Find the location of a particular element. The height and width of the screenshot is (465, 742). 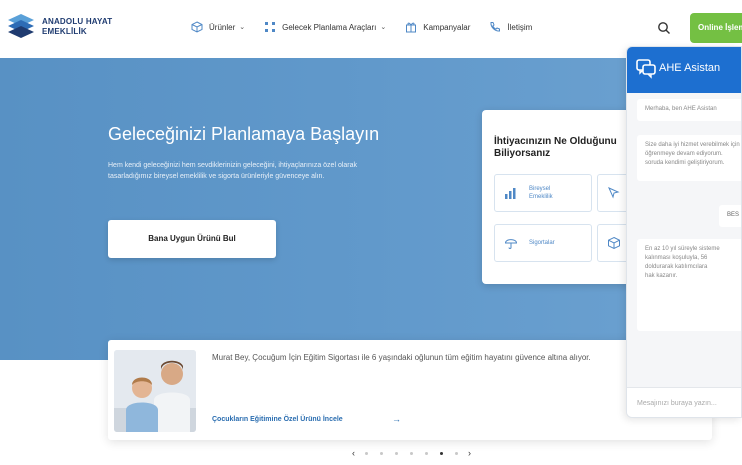

nav-label-campaigns: Kampanyalar is located at coordinates (447, 27).